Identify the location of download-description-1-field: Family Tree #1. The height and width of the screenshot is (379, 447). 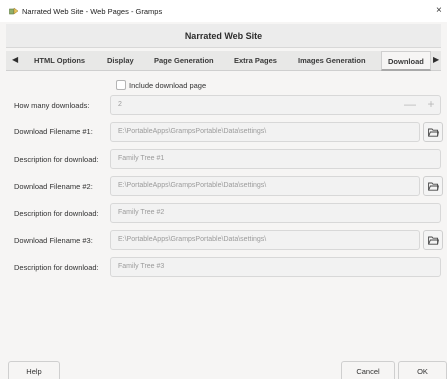
(275, 159).